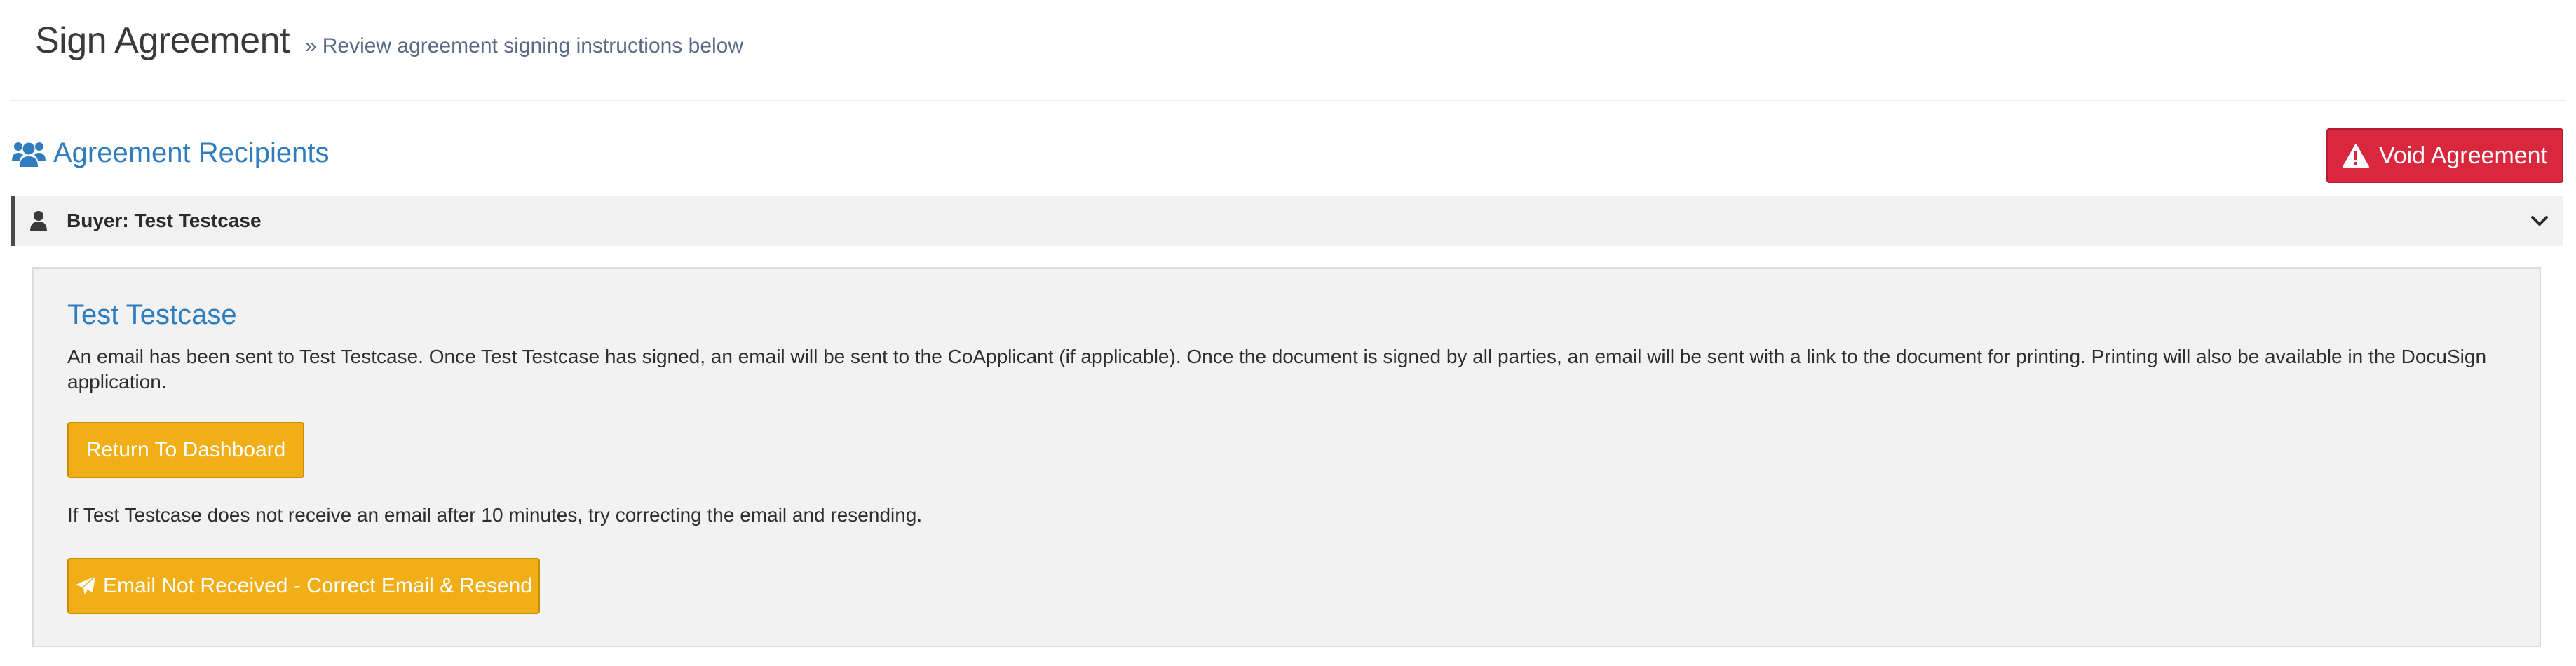  What do you see at coordinates (191, 152) in the screenshot?
I see `section-title: Agreement Recipients` at bounding box center [191, 152].